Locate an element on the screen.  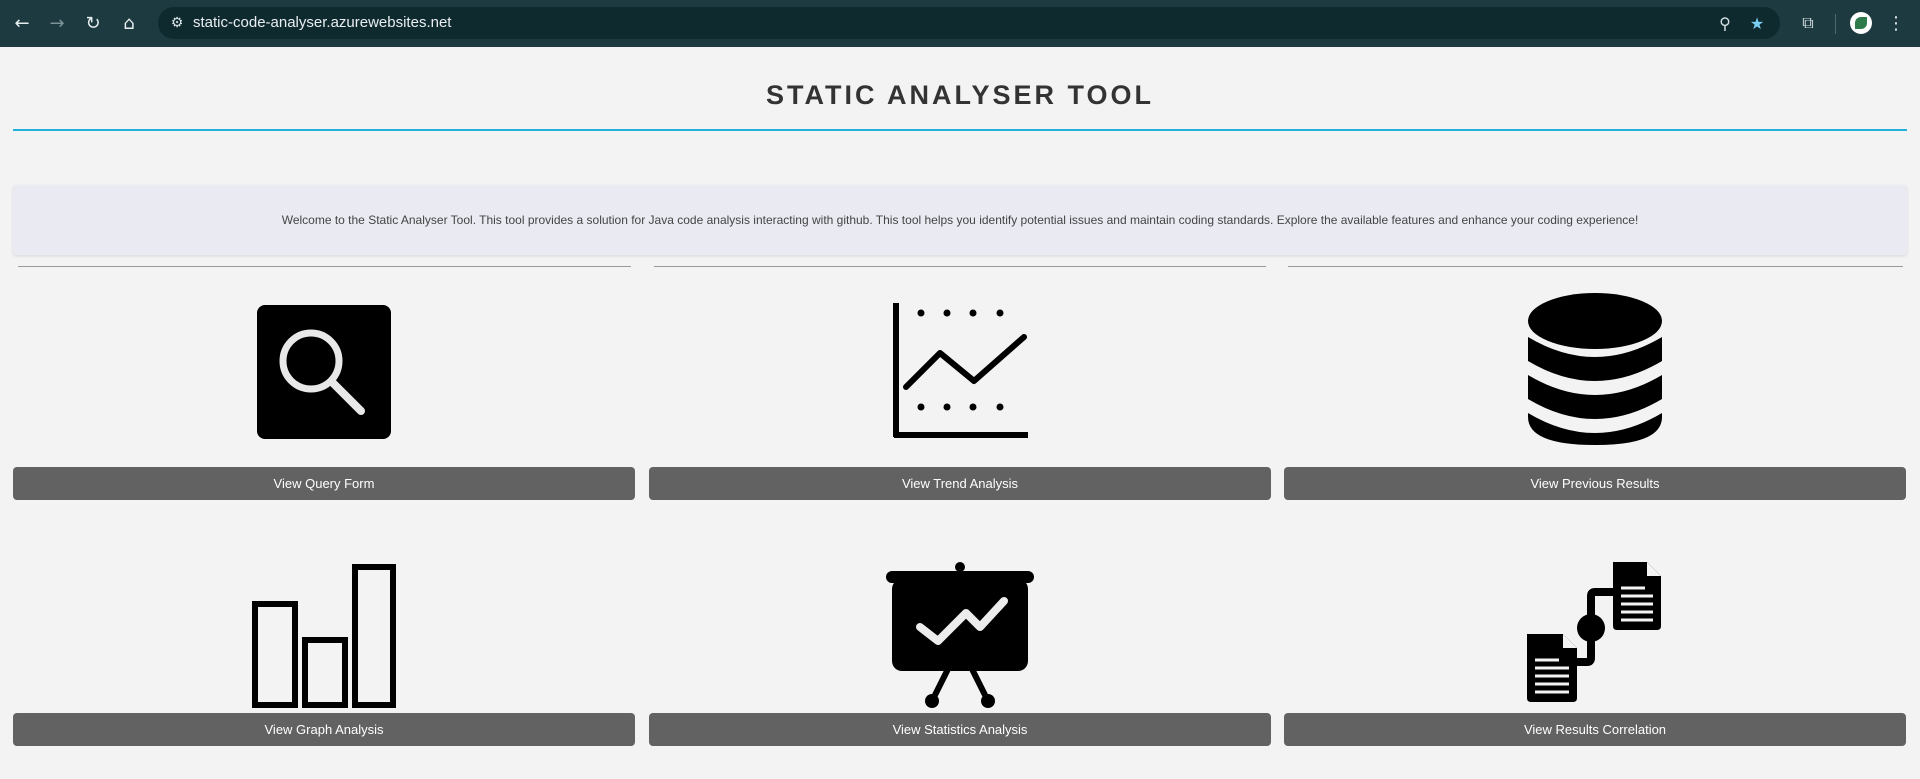
title-divider is located at coordinates (960, 130).